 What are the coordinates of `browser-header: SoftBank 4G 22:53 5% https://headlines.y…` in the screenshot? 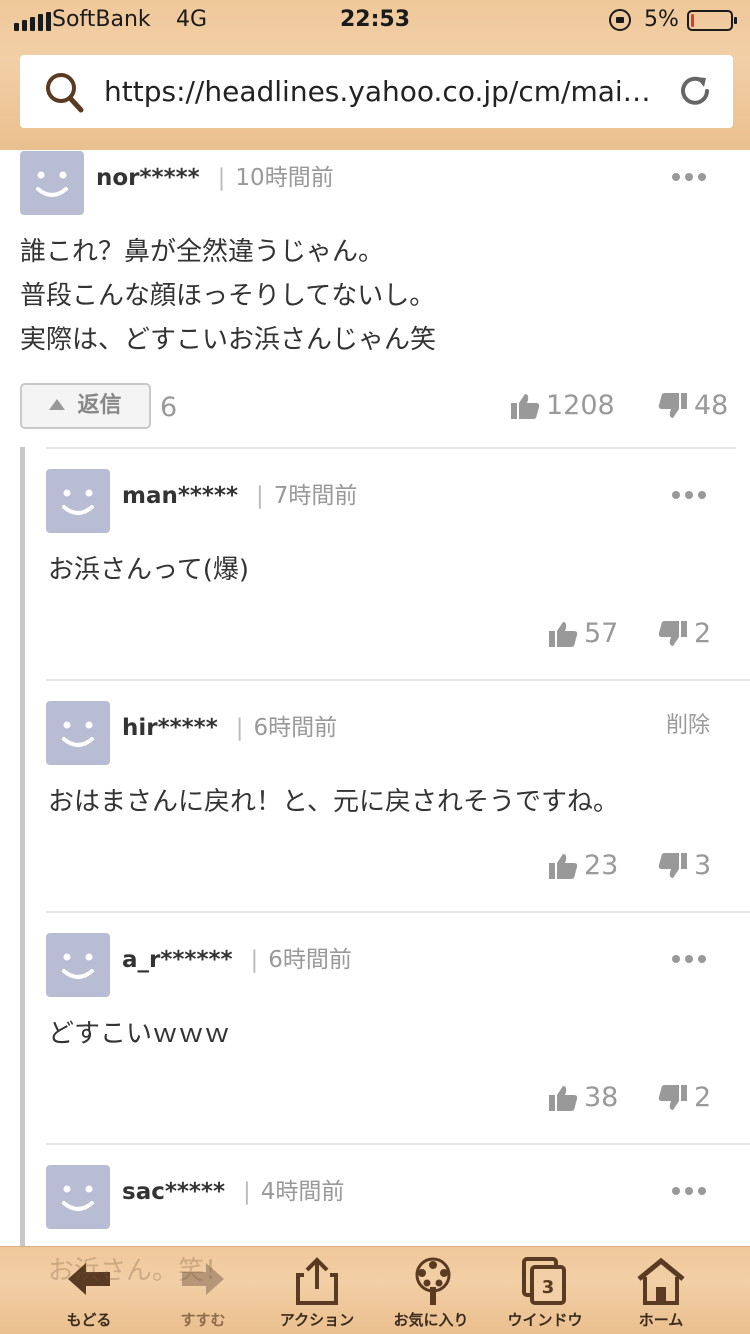 It's located at (375, 75).